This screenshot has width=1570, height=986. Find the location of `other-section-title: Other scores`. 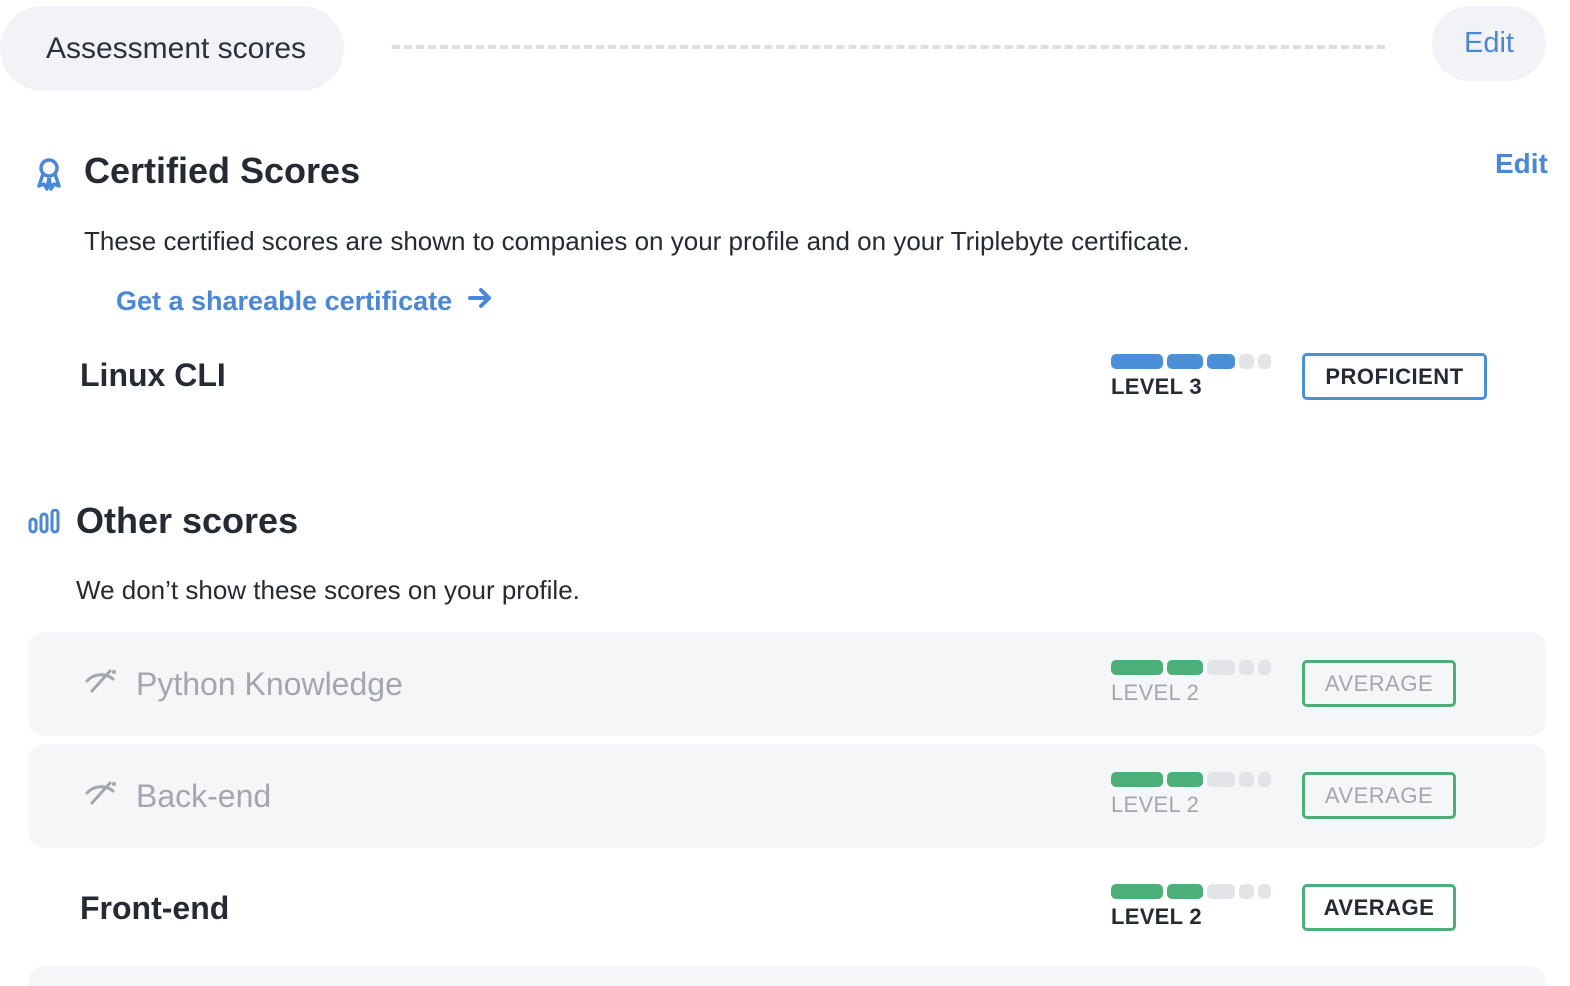

other-section-title: Other scores is located at coordinates (187, 520).